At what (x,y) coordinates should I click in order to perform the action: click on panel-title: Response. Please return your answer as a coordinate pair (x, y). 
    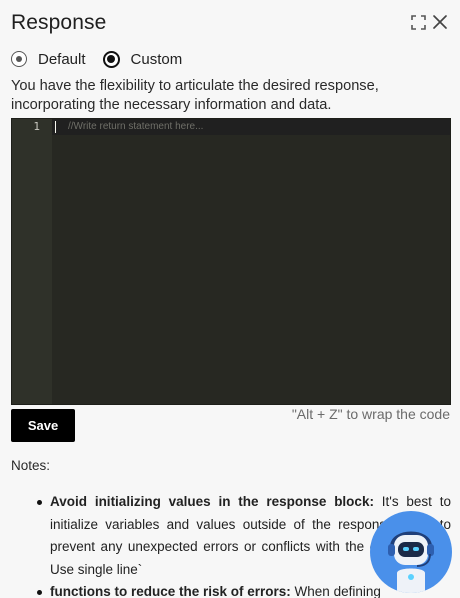
    Looking at the image, I should click on (59, 22).